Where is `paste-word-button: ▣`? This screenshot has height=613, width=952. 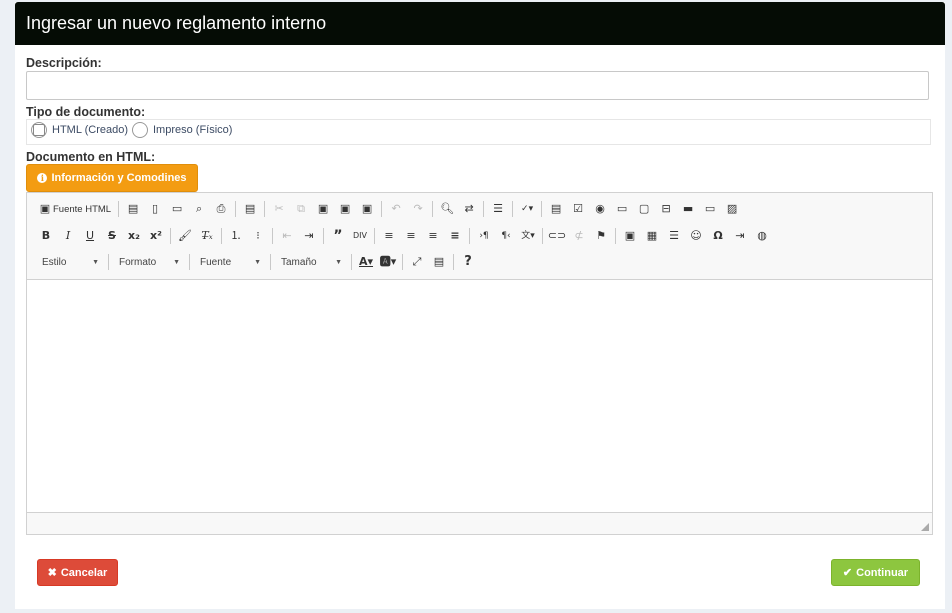
paste-word-button: ▣ is located at coordinates (367, 209).